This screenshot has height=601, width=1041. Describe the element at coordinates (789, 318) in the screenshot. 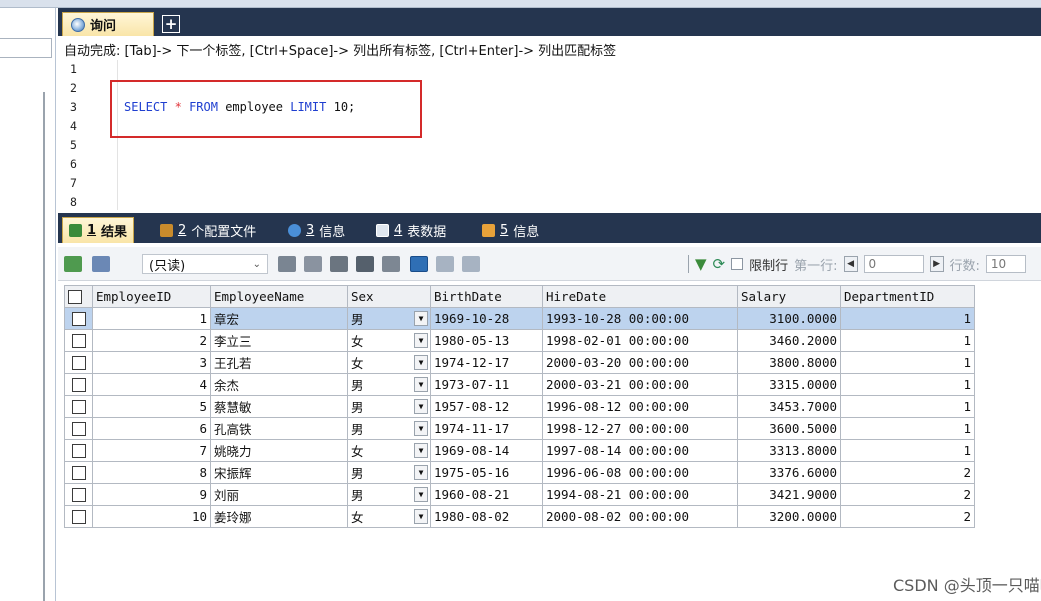

I see `cell-salary: 3100.0000` at that location.